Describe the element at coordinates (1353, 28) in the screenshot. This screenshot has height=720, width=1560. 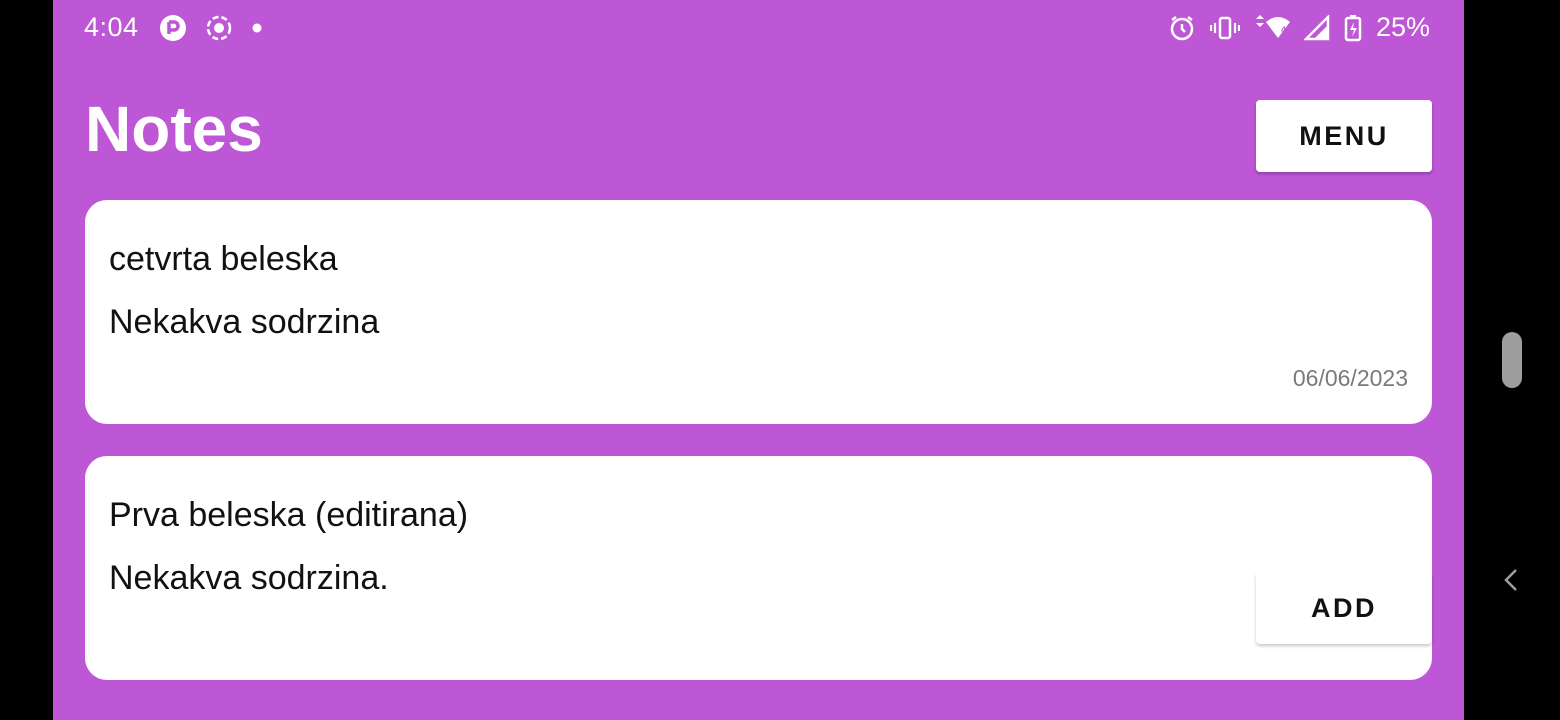
I see `battery-charging-icon` at that location.